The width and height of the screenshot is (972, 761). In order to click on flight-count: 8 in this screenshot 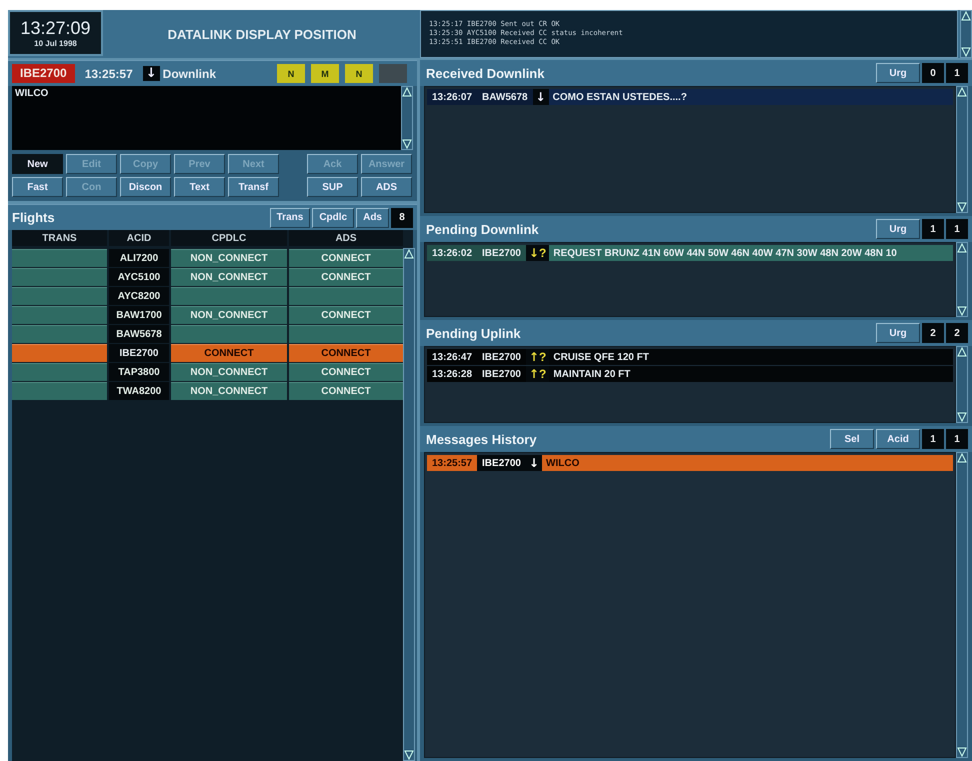, I will do `click(402, 218)`.